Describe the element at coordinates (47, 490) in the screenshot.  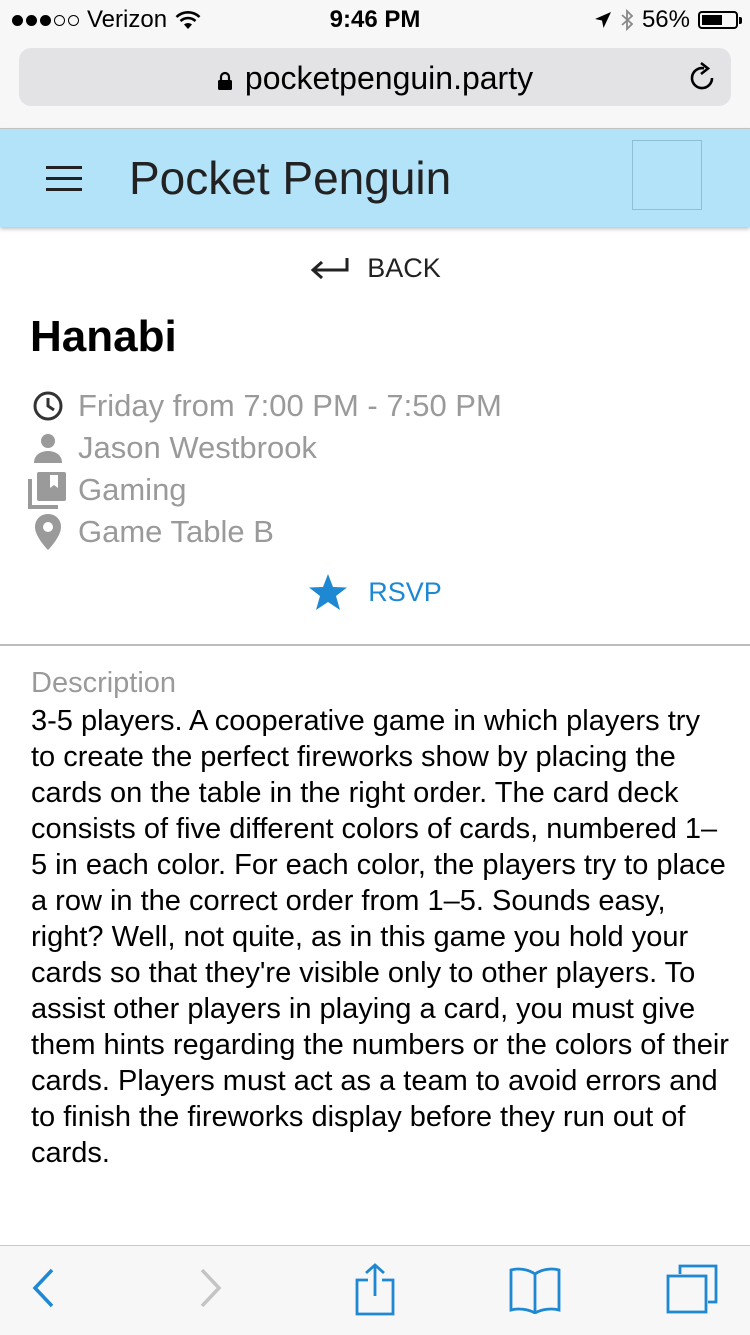
I see `library-icon` at that location.